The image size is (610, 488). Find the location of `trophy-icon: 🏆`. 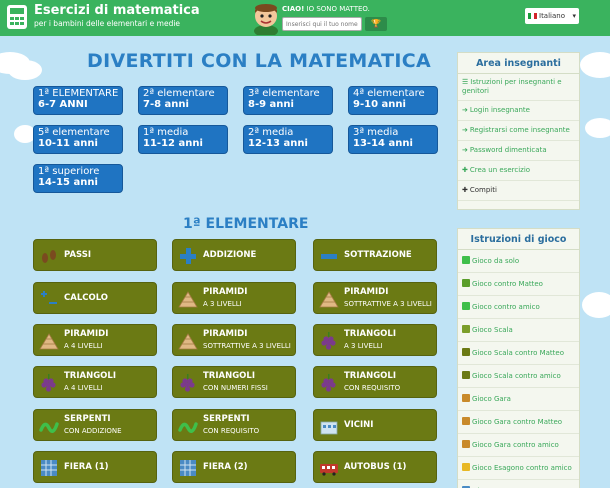

trophy-icon: 🏆 is located at coordinates (376, 23).